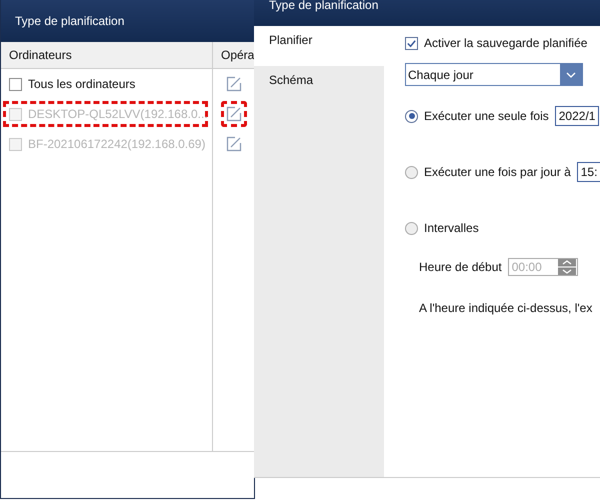  Describe the element at coordinates (571, 74) in the screenshot. I see `chevron-down-icon` at that location.